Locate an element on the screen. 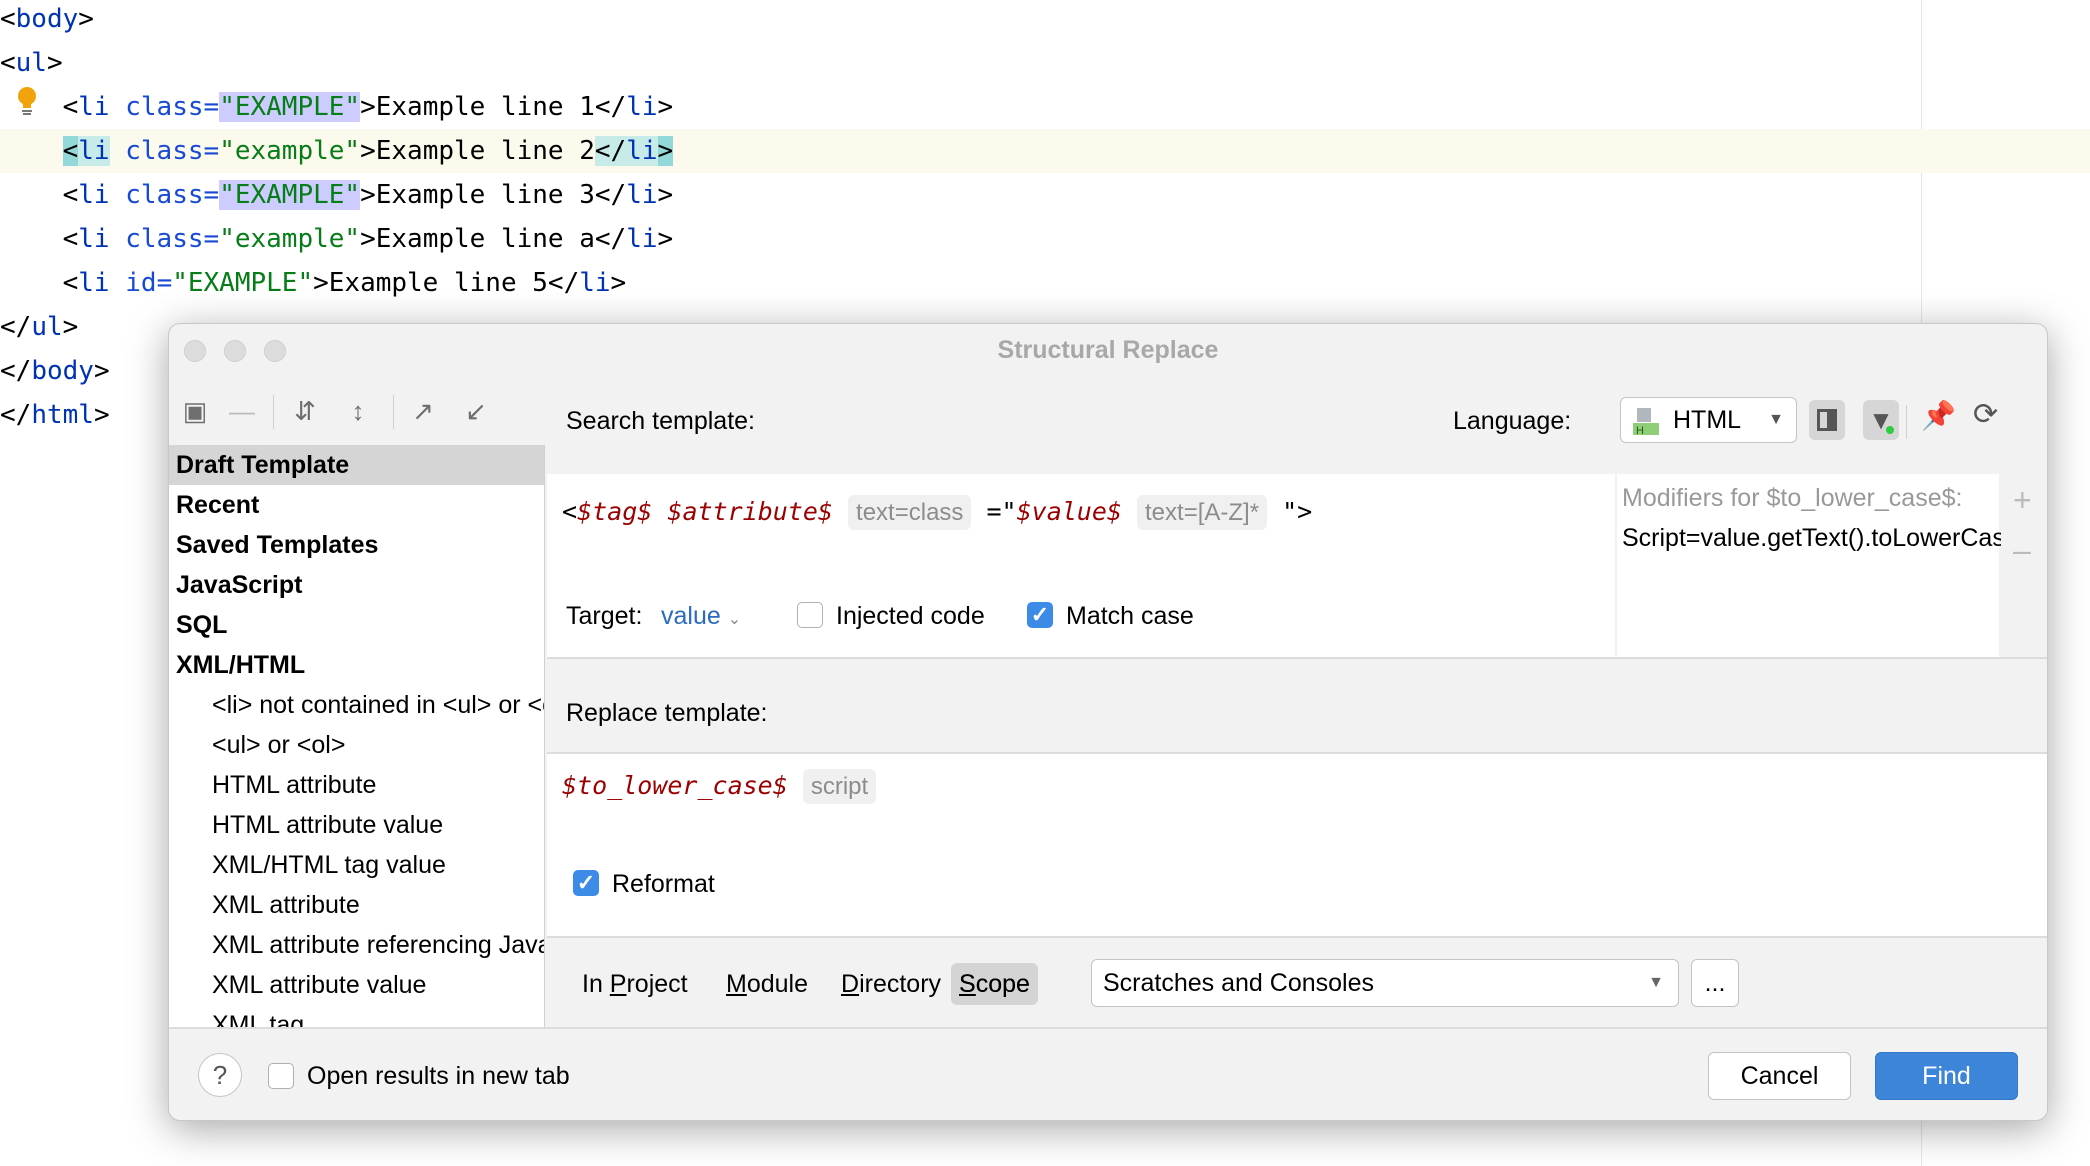 This screenshot has width=2090, height=1166. template-list-item: XML/HTML tag value is located at coordinates (356, 865).